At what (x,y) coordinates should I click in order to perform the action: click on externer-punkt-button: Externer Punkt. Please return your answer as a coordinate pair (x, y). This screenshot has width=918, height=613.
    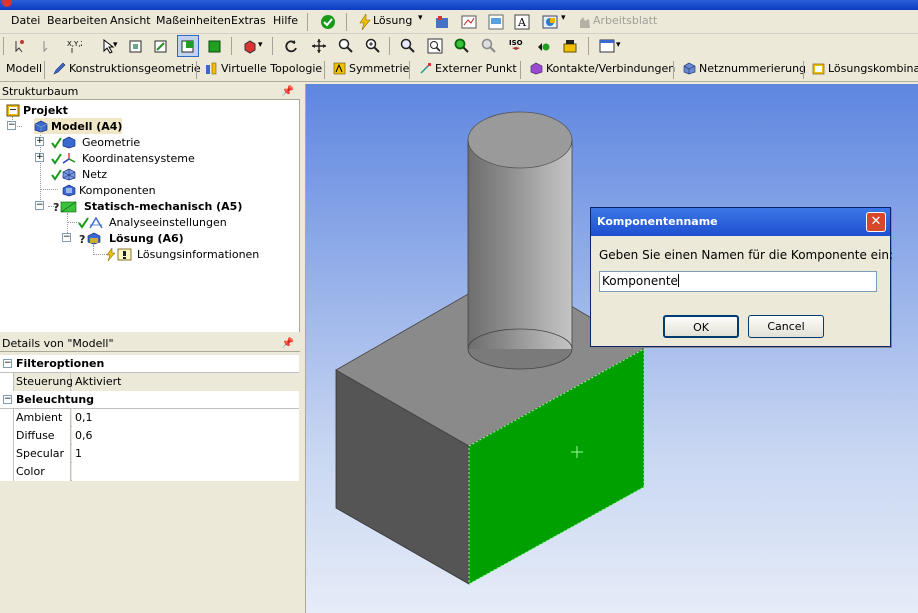
    Looking at the image, I should click on (468, 68).